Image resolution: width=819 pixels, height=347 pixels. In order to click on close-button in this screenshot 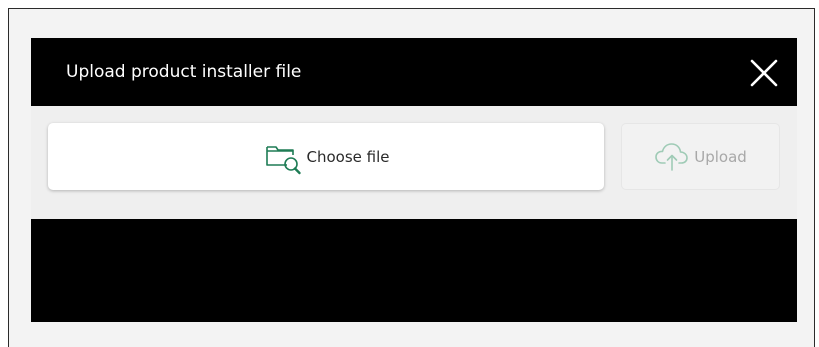, I will do `click(764, 73)`.